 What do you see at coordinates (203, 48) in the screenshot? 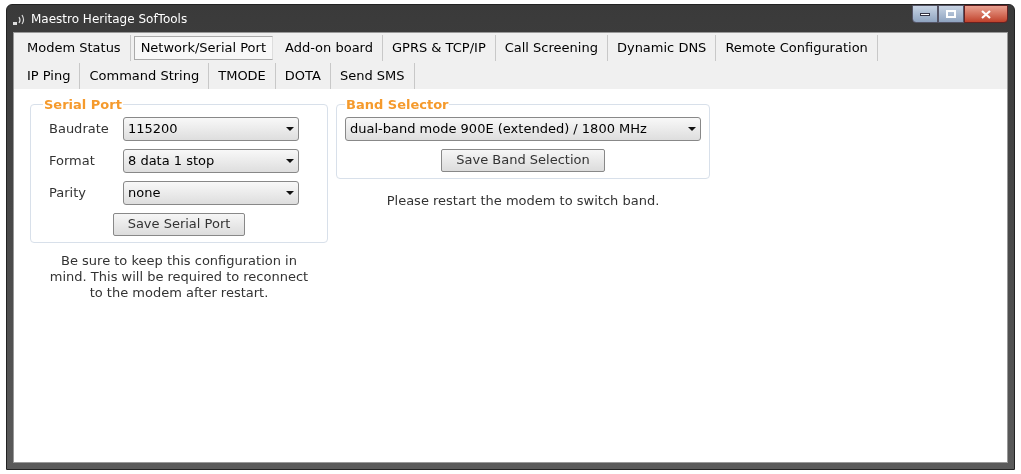
I see `tab: Network/Serial Port` at bounding box center [203, 48].